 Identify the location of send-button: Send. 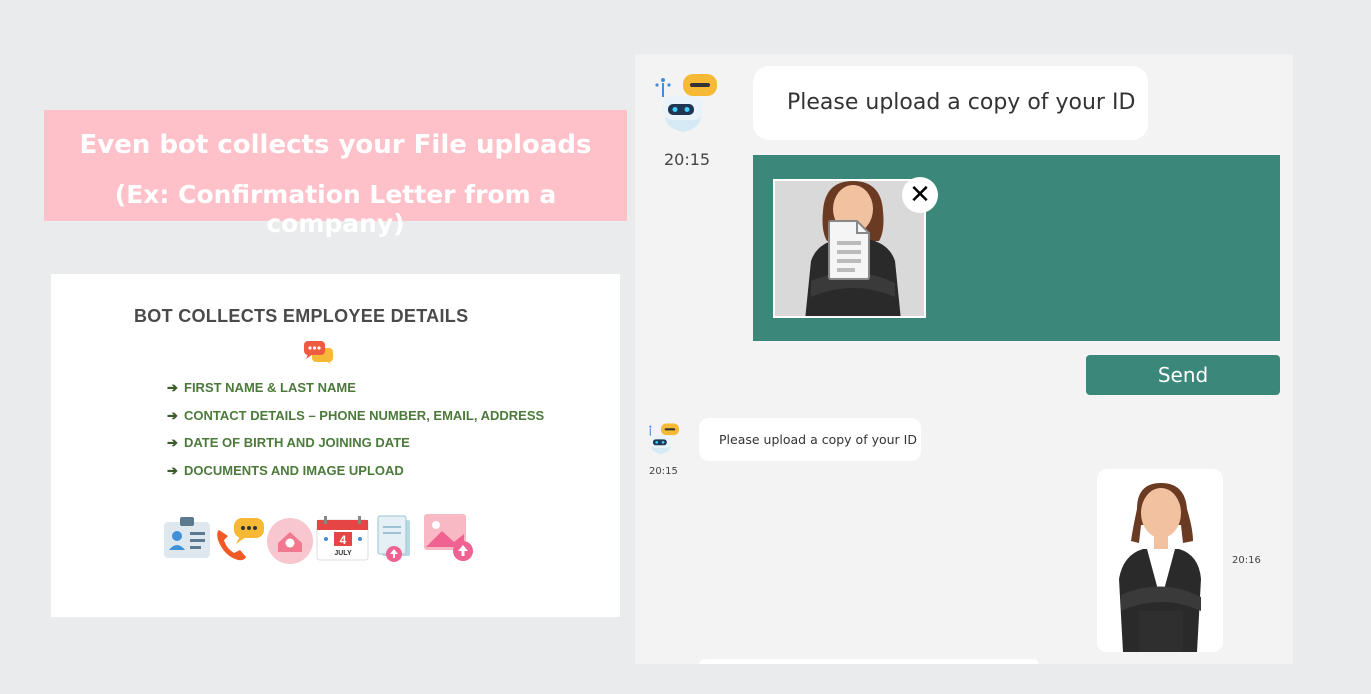
(1183, 375).